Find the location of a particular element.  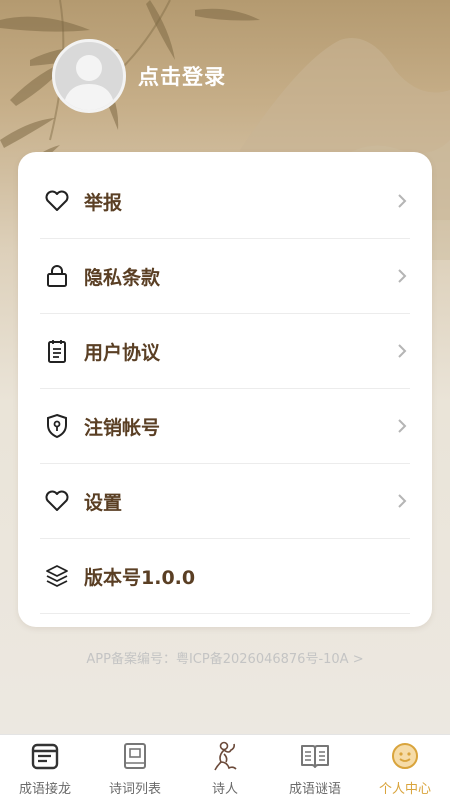

version-label: 版本号1.0.0 is located at coordinates (140, 577).